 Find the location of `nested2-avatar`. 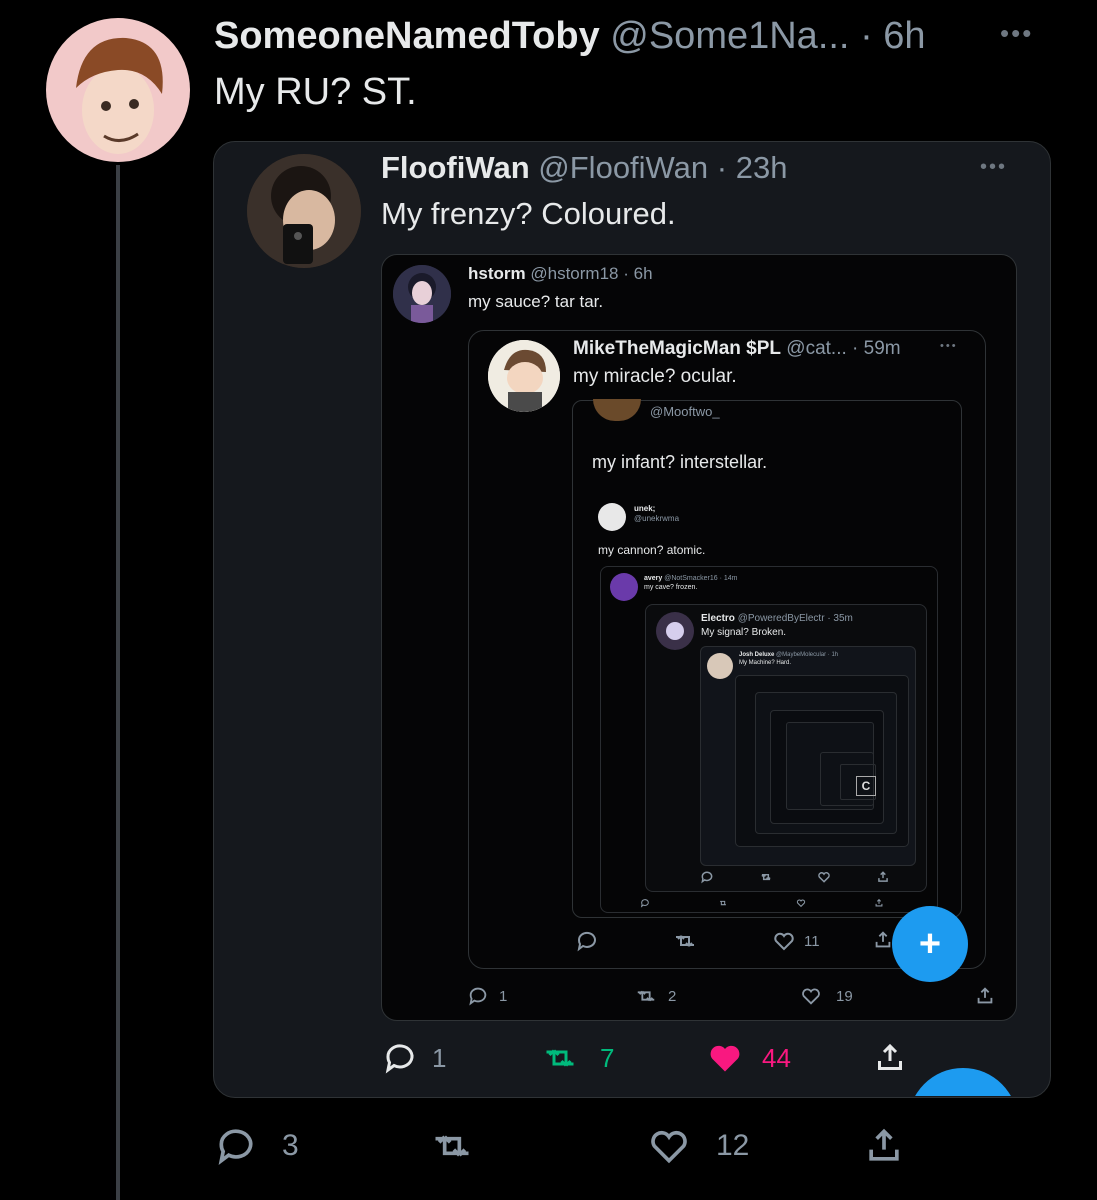

nested2-avatar is located at coordinates (524, 376).